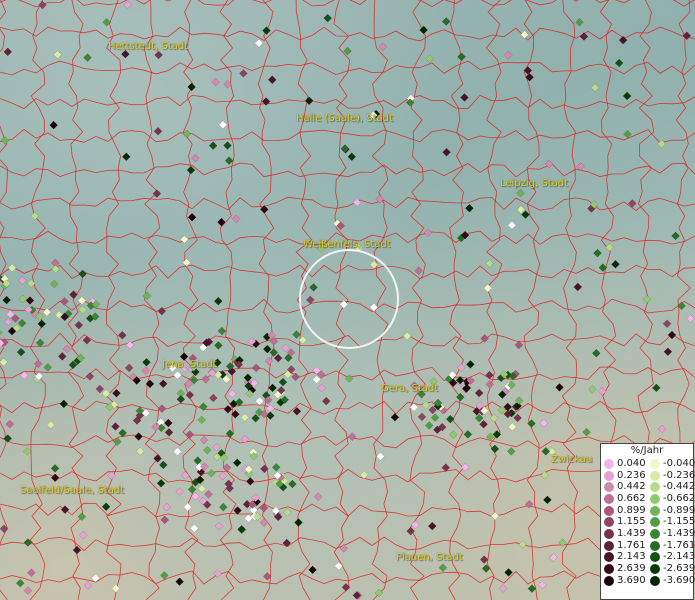 The width and height of the screenshot is (695, 600). I want to click on legend-value: 1.439, so click(631, 533).